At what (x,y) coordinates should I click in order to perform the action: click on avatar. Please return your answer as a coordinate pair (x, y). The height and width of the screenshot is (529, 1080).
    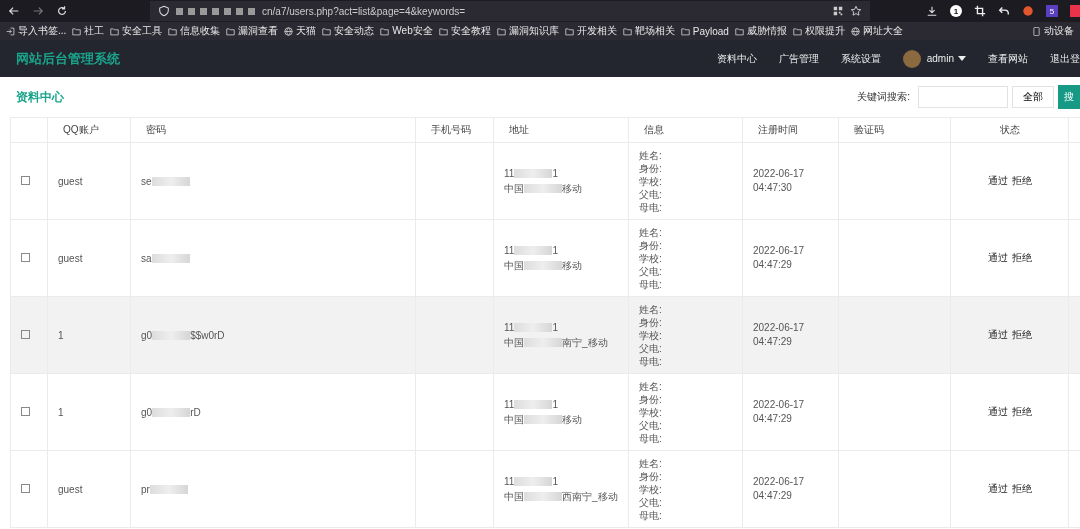
    Looking at the image, I should click on (911, 58).